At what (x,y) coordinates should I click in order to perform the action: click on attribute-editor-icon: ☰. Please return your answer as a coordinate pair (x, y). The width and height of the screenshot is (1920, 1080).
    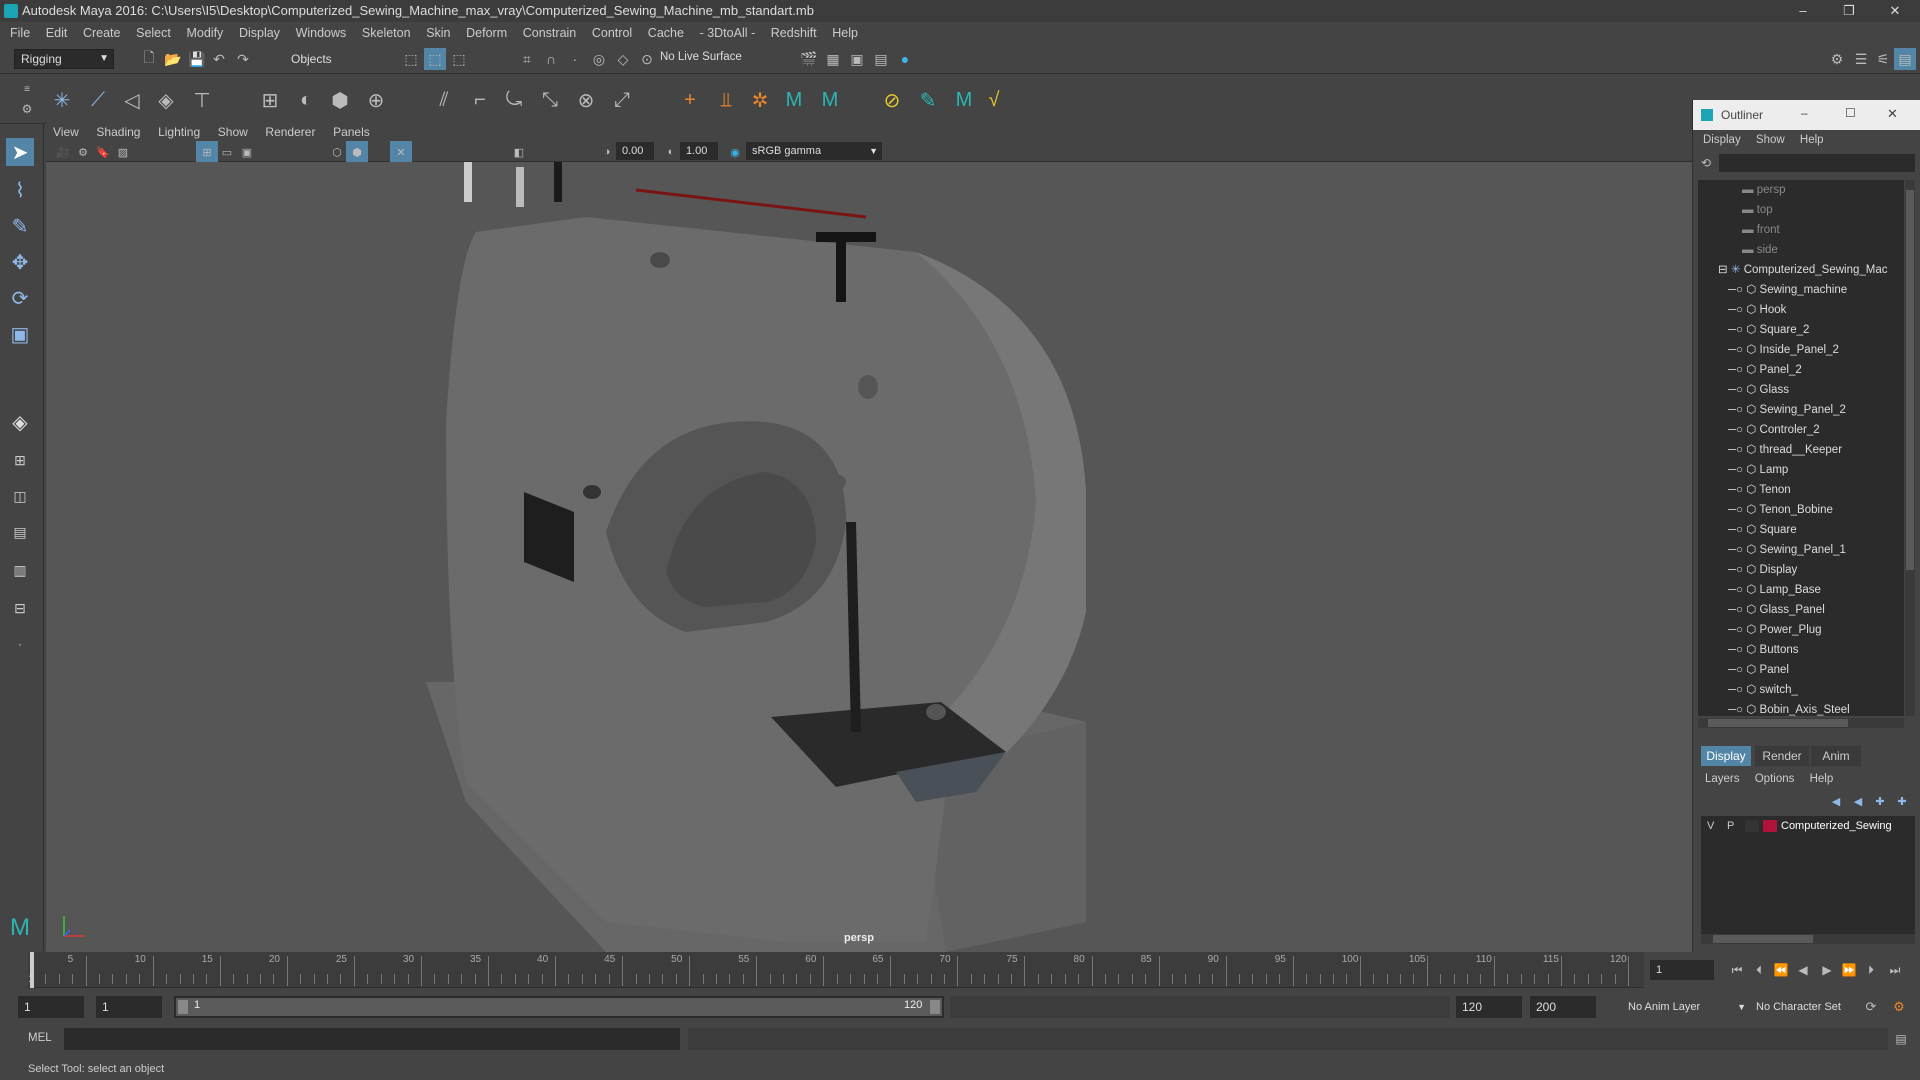
    Looking at the image, I should click on (1861, 59).